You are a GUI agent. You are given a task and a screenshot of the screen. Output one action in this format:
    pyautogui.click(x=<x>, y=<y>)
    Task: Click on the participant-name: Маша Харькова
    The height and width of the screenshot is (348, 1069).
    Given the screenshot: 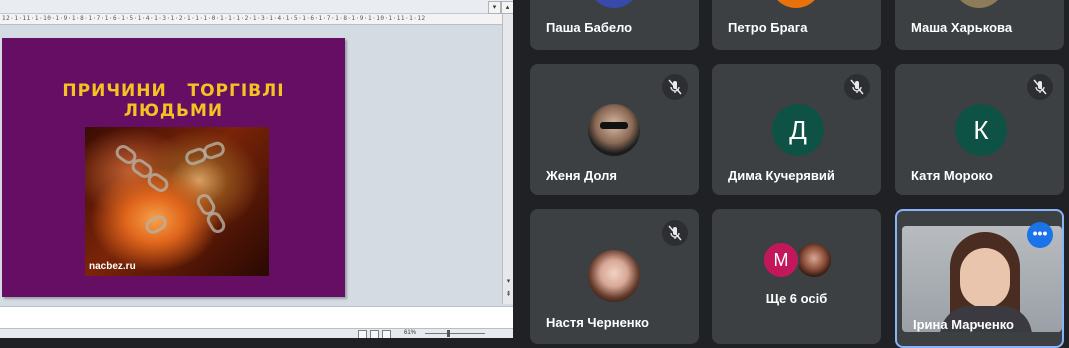 What is the action you would take?
    pyautogui.click(x=962, y=27)
    